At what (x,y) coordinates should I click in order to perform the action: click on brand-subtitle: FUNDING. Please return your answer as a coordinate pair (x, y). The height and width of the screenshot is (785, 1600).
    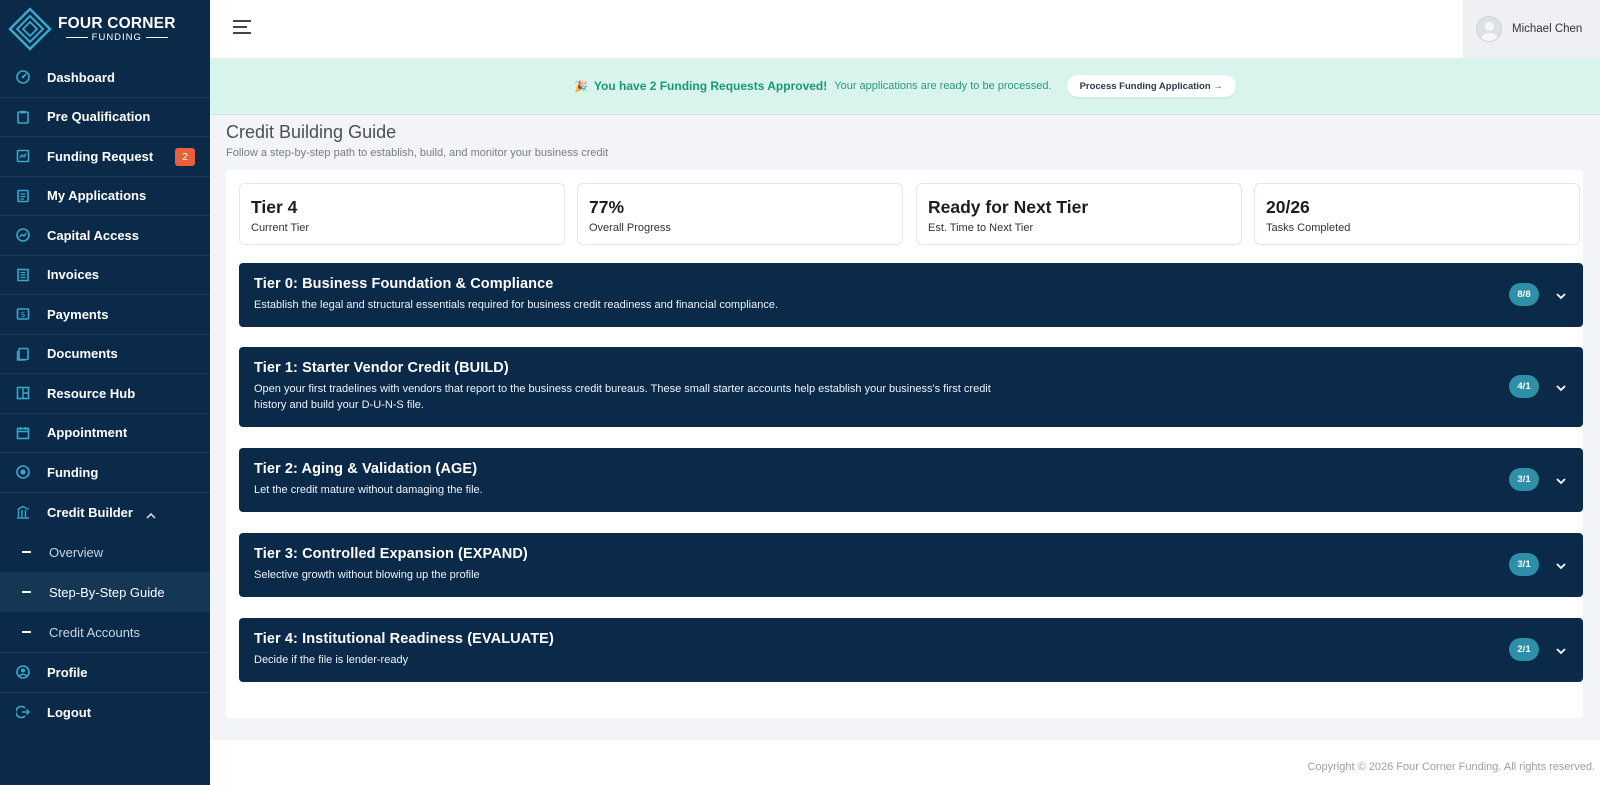
    Looking at the image, I should click on (116, 37).